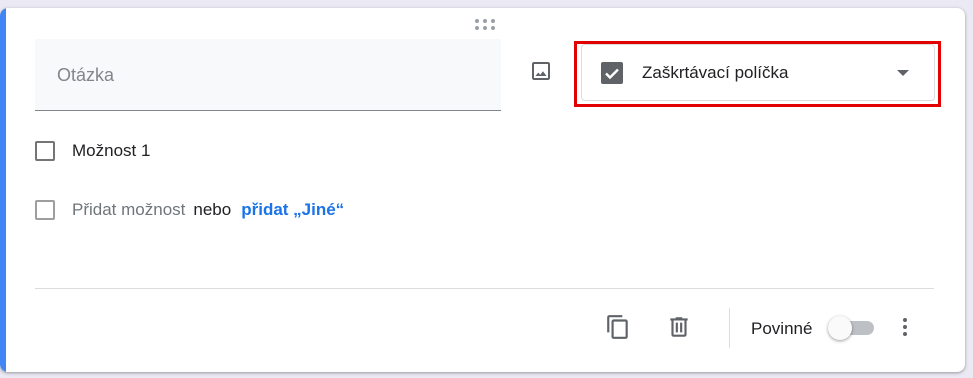 The width and height of the screenshot is (973, 378). I want to click on footer-divider, so click(484, 288).